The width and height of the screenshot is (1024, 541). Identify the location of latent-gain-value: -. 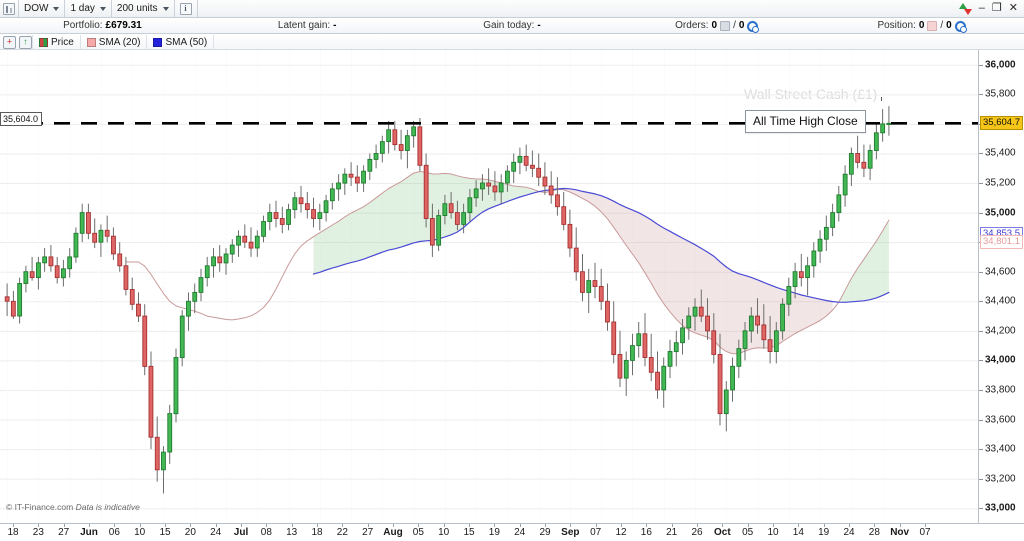
(335, 25).